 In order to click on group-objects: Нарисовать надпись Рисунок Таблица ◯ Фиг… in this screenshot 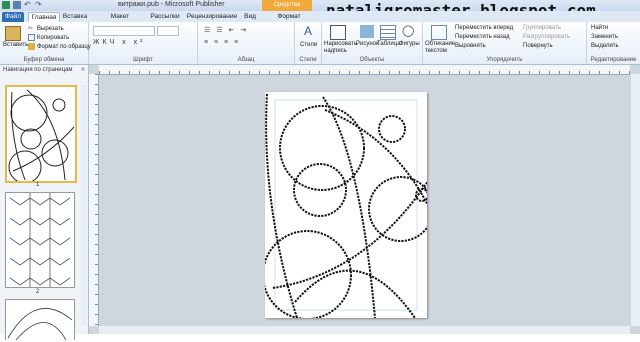, I will do `click(372, 43)`.